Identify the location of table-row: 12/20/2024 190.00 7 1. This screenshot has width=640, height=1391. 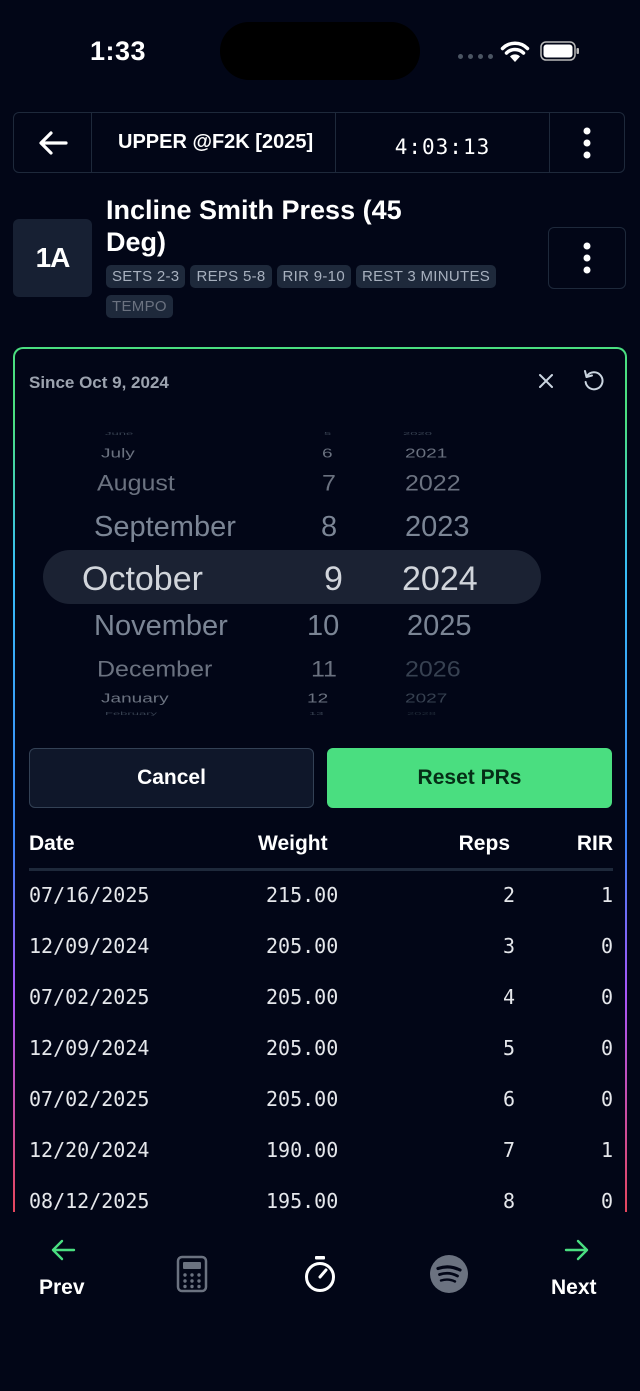
(321, 1151).